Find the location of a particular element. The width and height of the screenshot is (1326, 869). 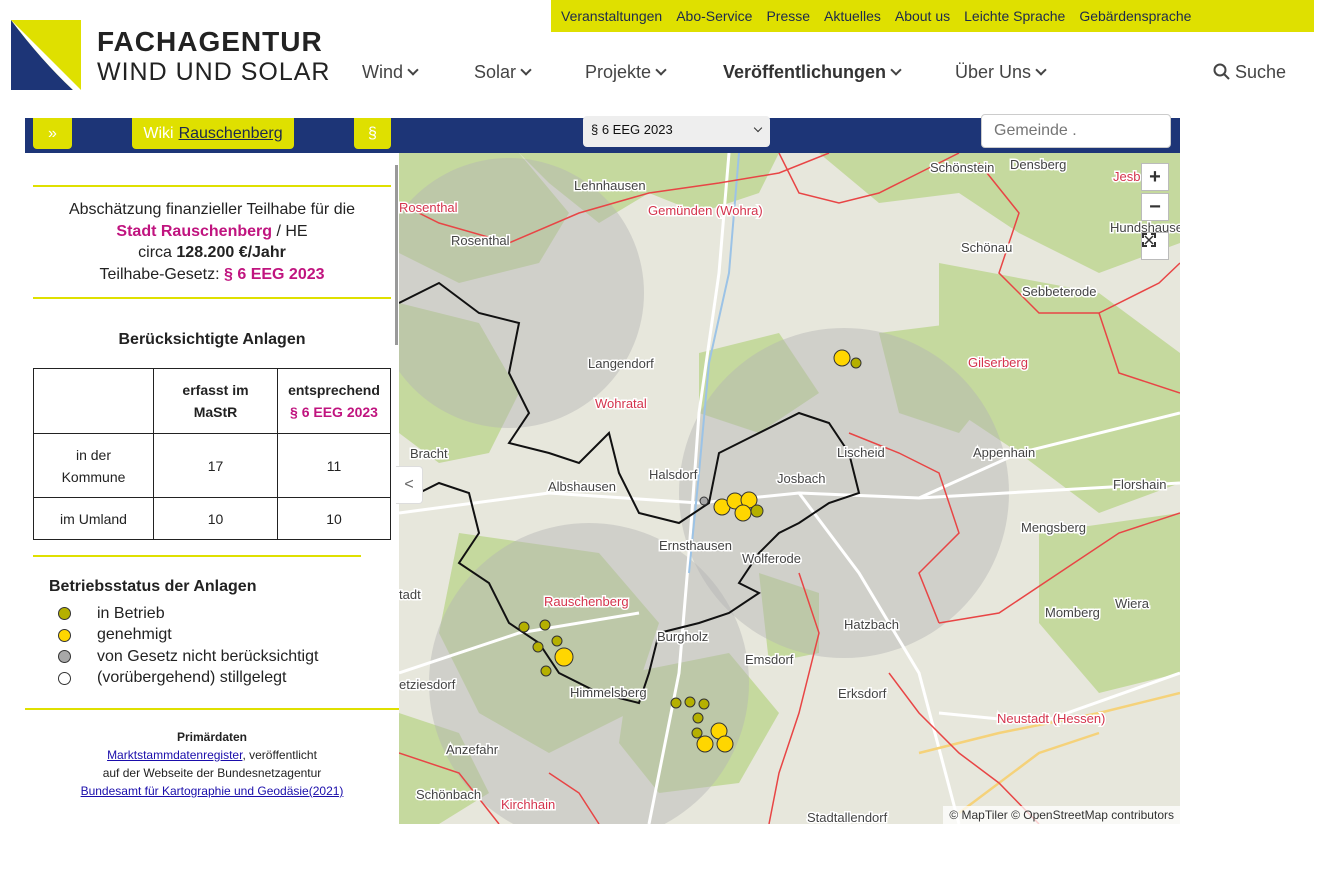

row-label: in der Kommune is located at coordinates (93, 465).